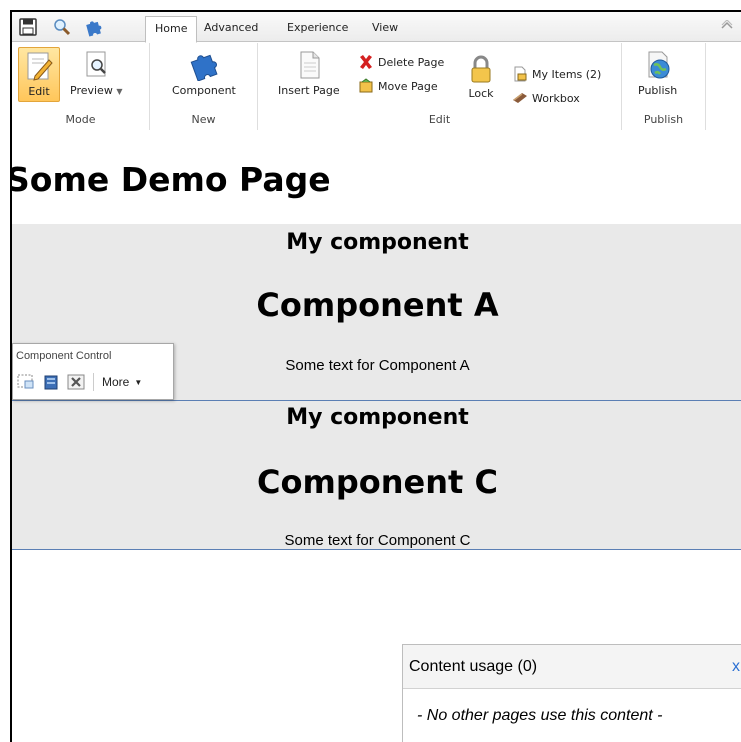  Describe the element at coordinates (317, 29) in the screenshot. I see `tab-experience: Experience` at that location.